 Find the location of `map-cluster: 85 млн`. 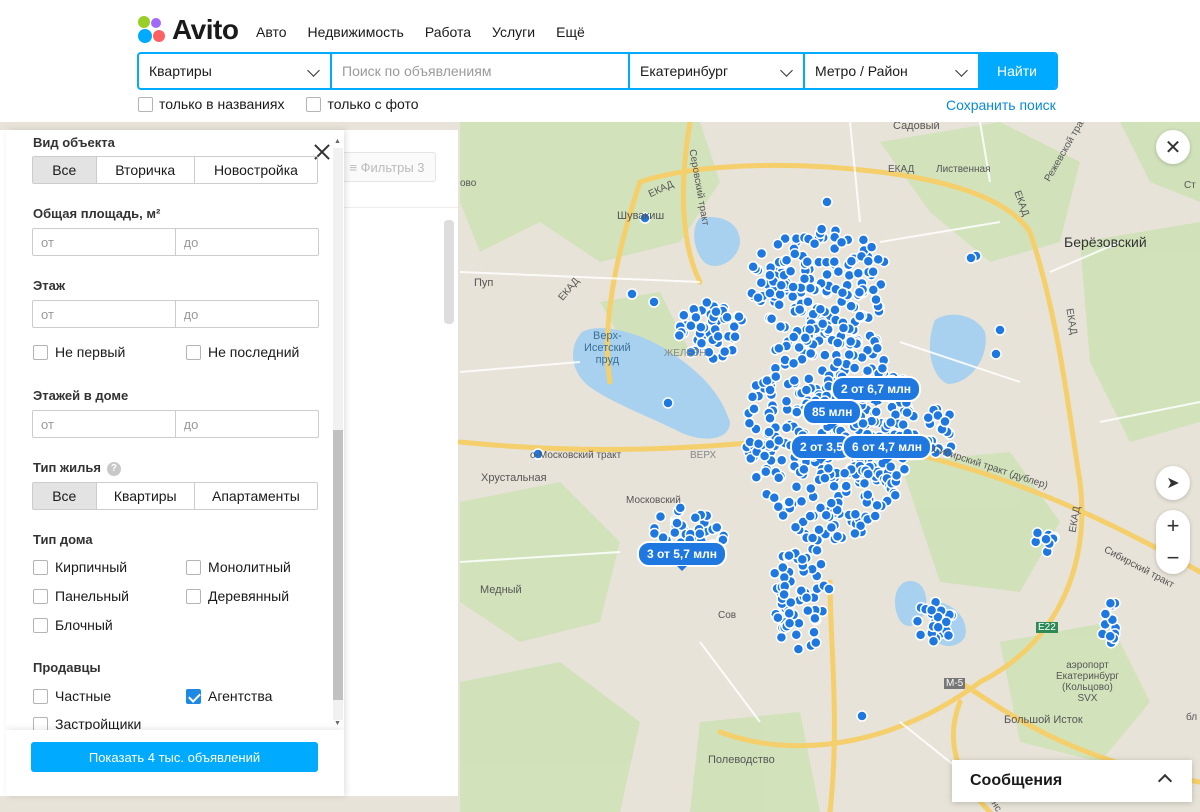

map-cluster: 85 млн is located at coordinates (832, 414).